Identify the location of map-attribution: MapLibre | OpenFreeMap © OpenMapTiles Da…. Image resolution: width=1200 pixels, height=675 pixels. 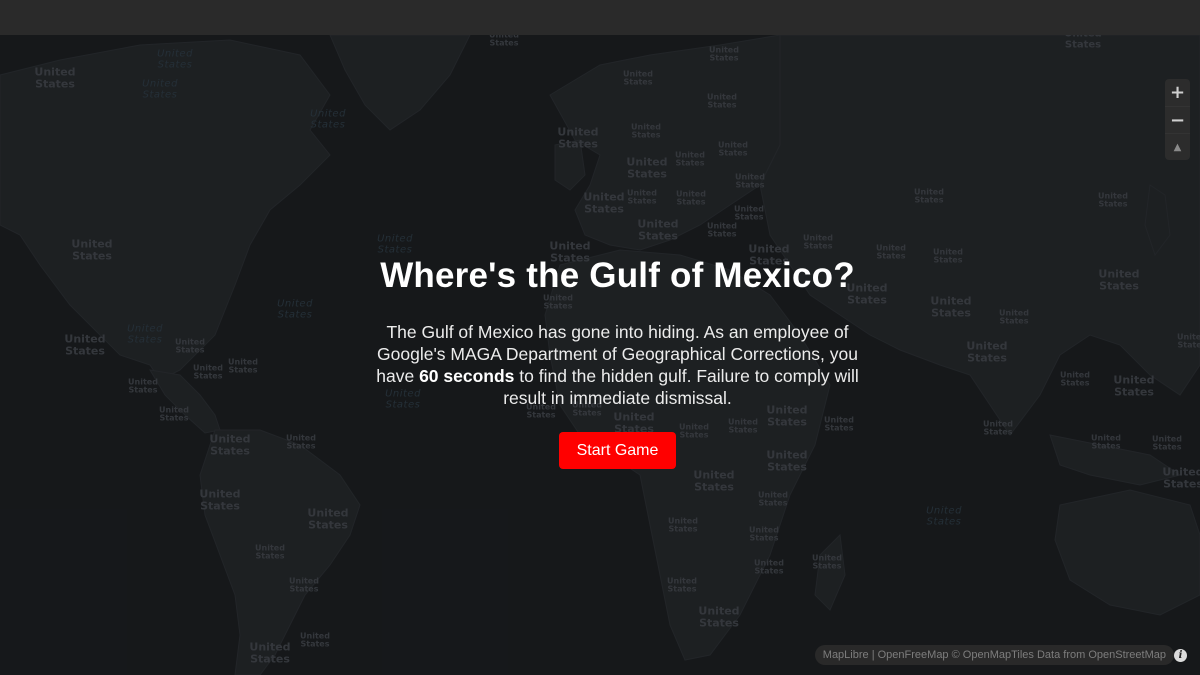
(994, 655).